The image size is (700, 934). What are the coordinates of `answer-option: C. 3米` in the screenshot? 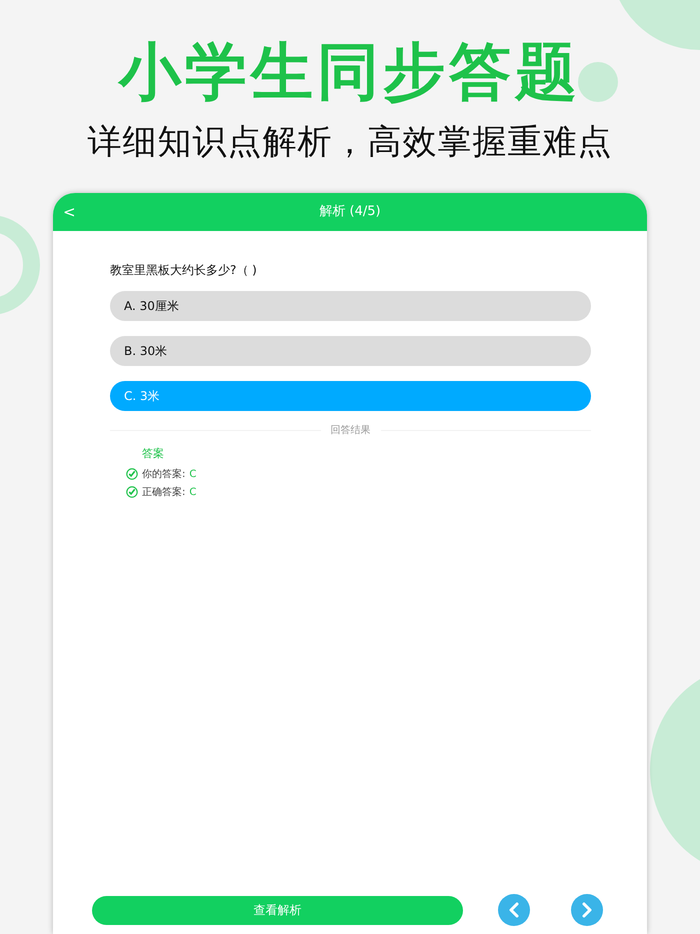 It's located at (350, 395).